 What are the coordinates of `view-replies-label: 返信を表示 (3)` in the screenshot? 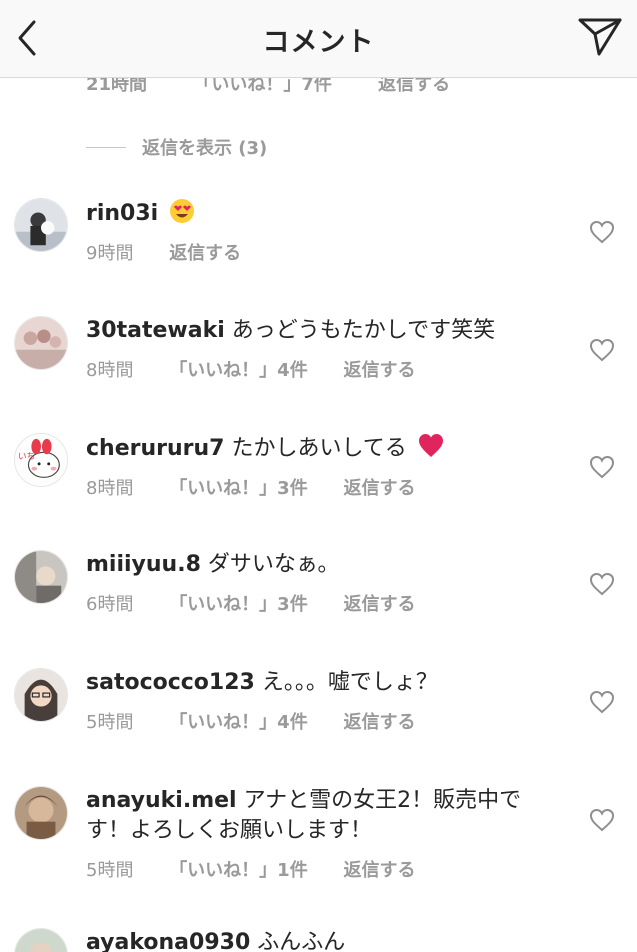 It's located at (205, 148).